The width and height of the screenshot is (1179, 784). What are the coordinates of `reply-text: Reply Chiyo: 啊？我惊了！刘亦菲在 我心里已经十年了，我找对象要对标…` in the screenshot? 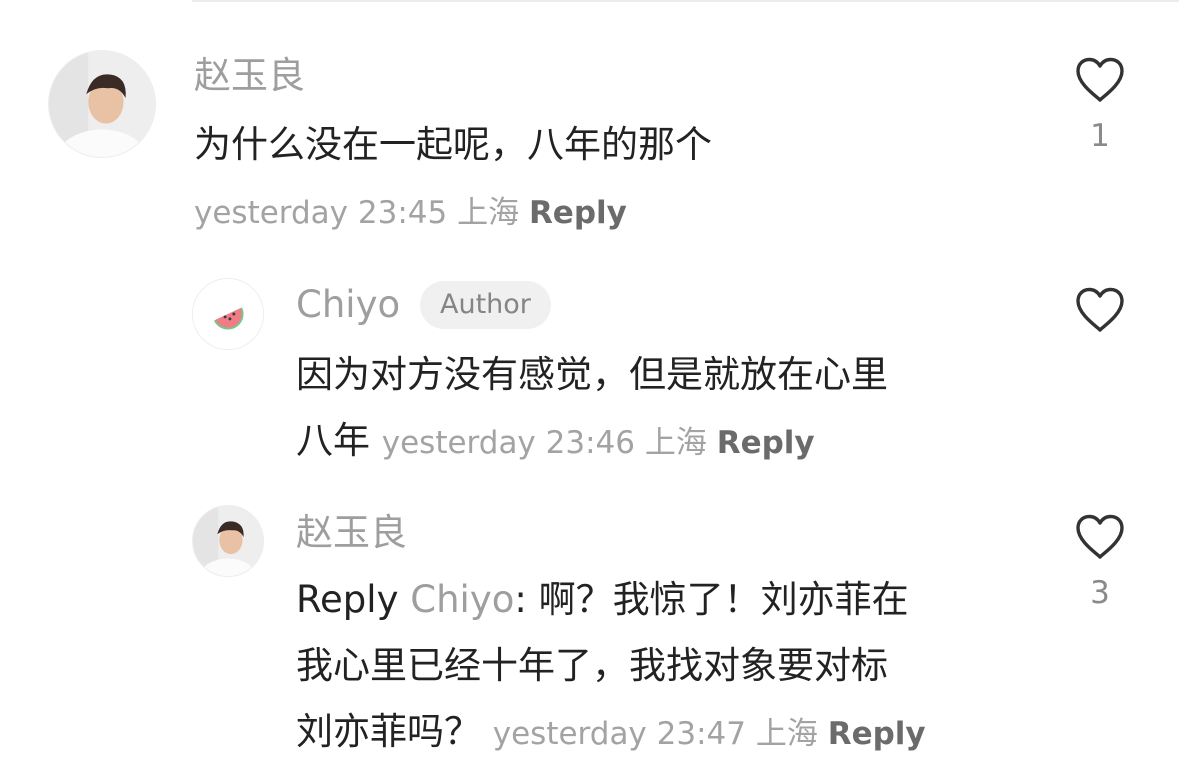 It's located at (611, 667).